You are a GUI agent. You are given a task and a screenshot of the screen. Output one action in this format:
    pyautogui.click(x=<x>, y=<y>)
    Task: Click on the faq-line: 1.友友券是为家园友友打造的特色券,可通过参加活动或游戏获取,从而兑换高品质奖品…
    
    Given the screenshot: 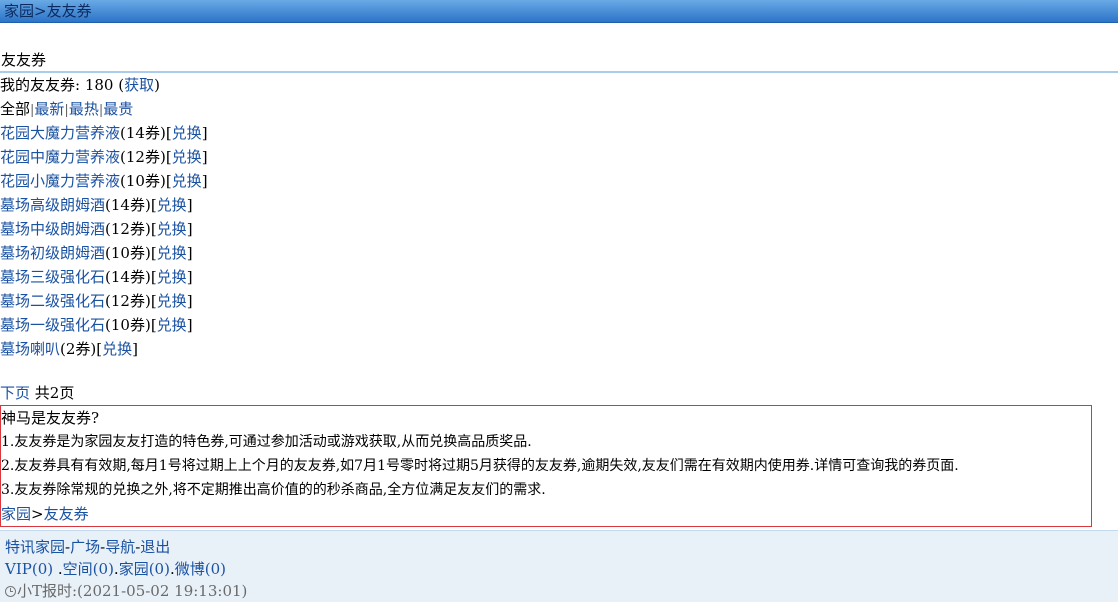 What is the action you would take?
    pyautogui.click(x=266, y=442)
    